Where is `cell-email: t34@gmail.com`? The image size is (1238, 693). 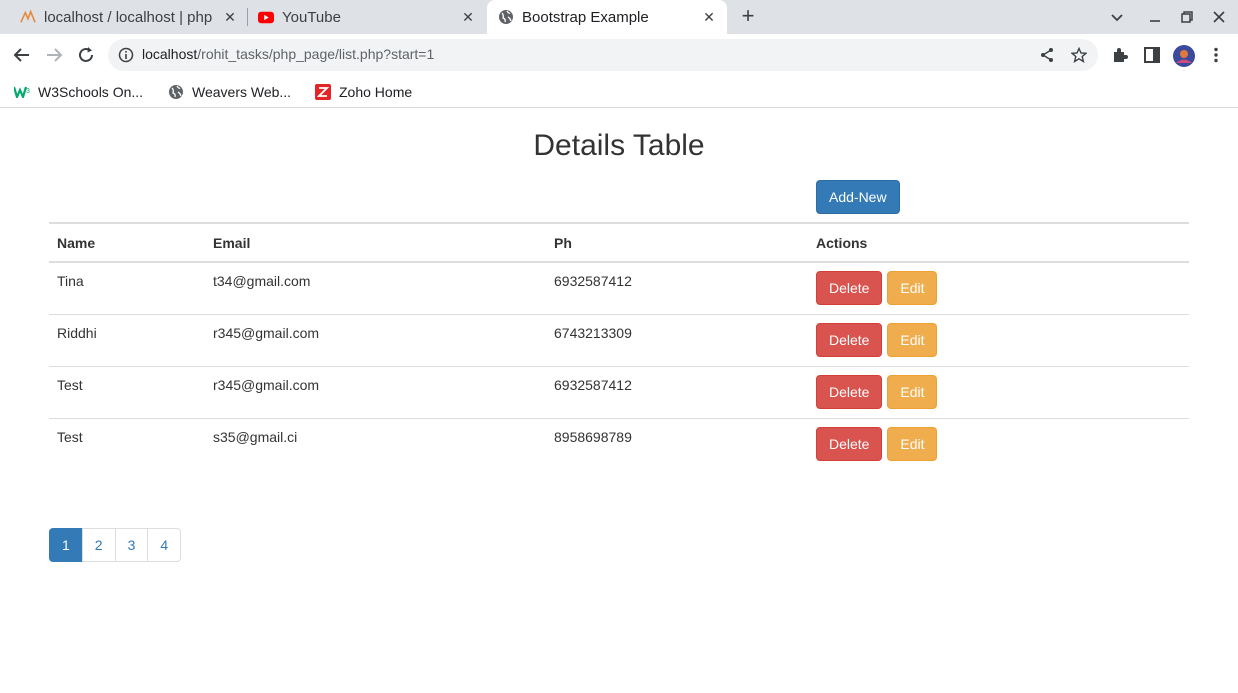 cell-email: t34@gmail.com is located at coordinates (375, 287).